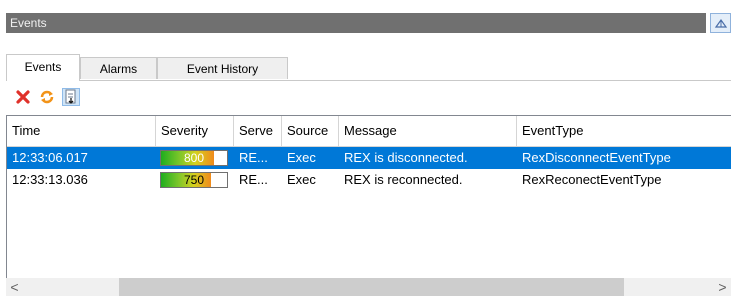 This screenshot has height=296, width=731. What do you see at coordinates (722, 287) in the screenshot?
I see `scroll-right-button: >` at bounding box center [722, 287].